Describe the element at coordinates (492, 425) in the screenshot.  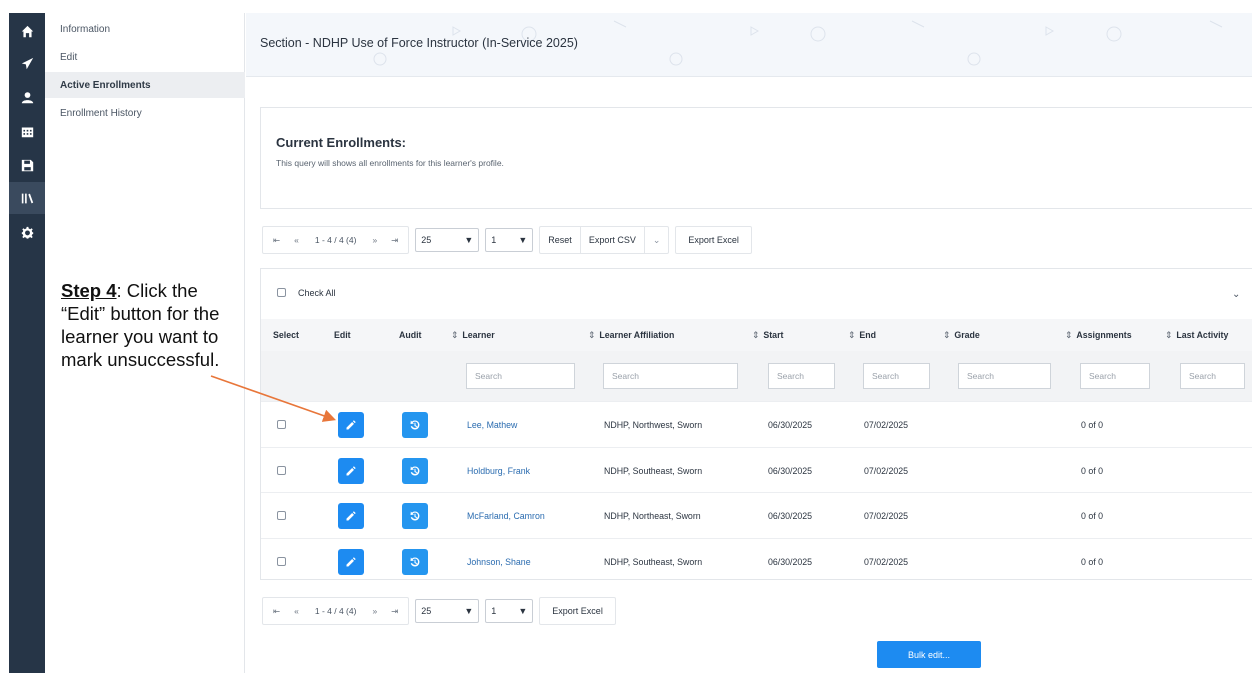
I see `learner-link: Lee, Mathew` at that location.